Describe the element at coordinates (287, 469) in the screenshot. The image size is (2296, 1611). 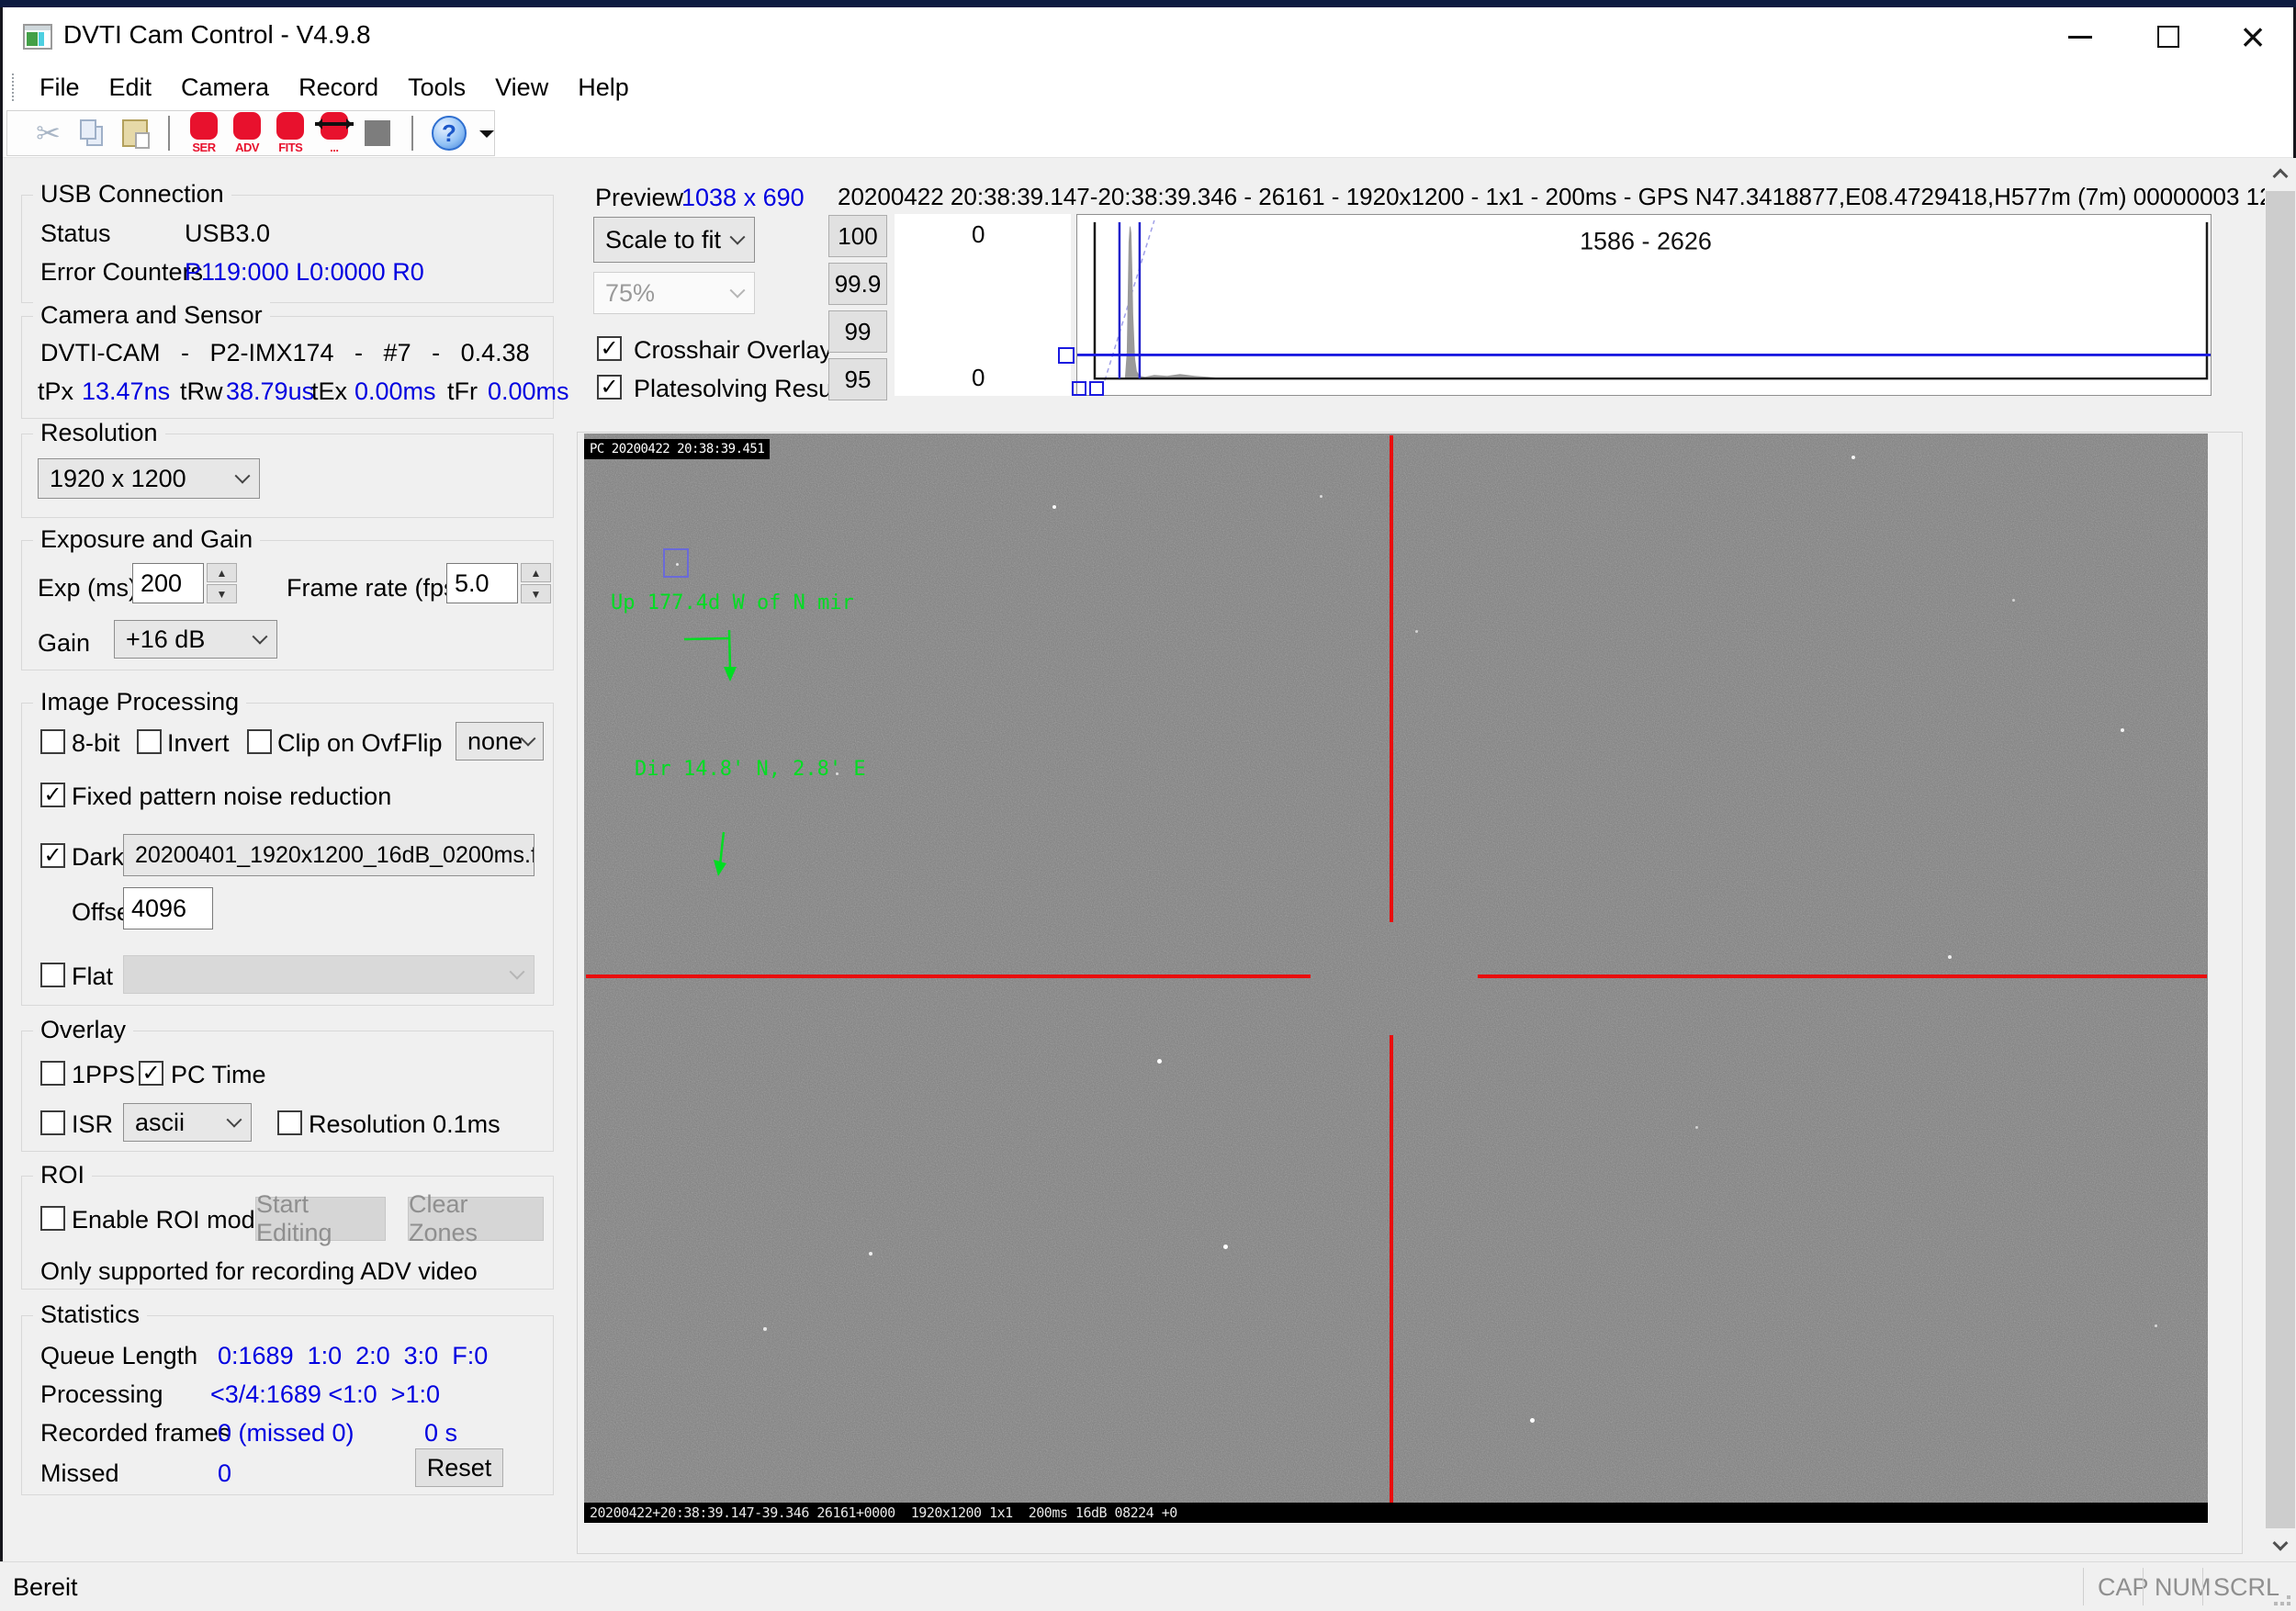
I see `resolution-group: Resolution 1920 x 1200` at that location.